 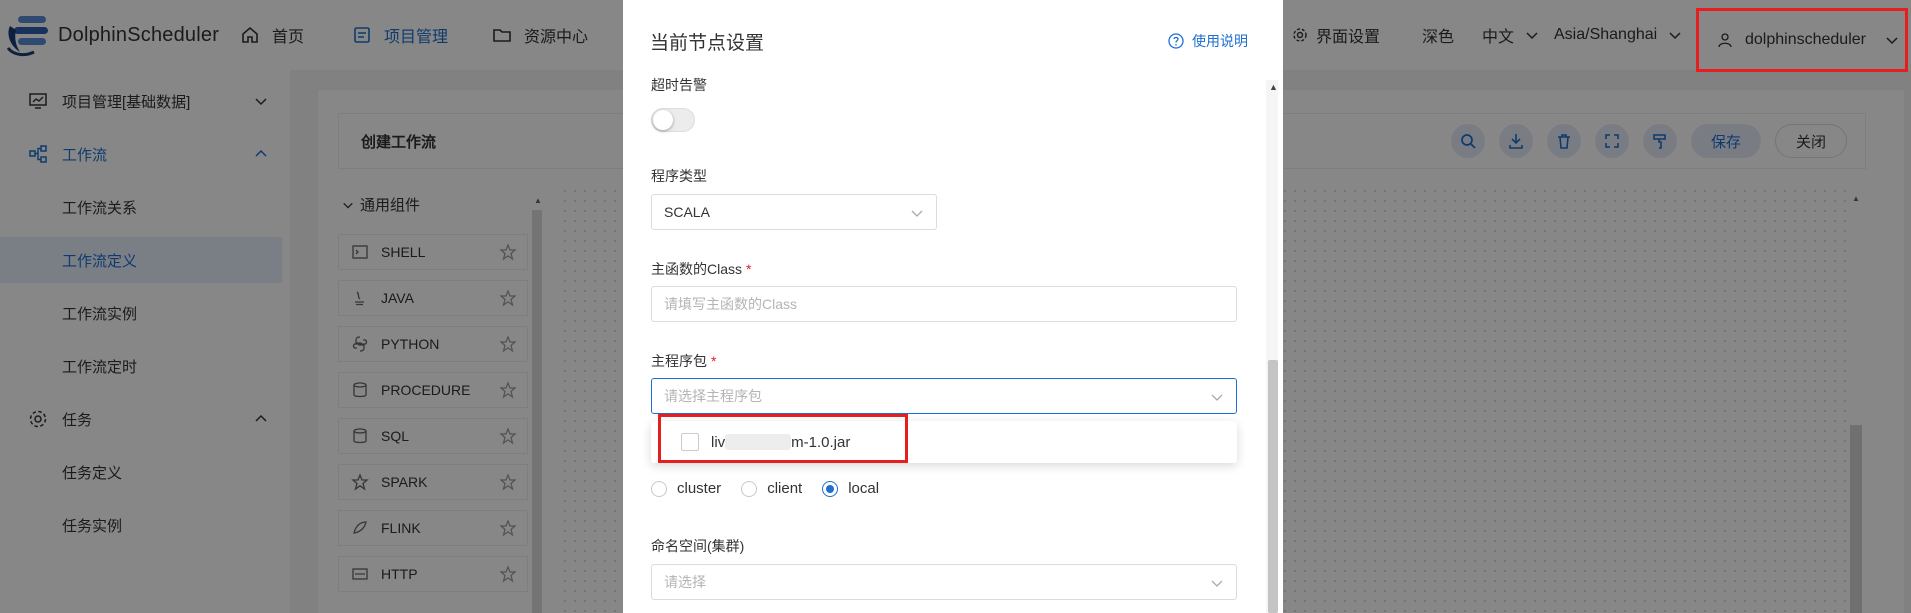 I want to click on program-type-select: SCALA, so click(x=794, y=212).